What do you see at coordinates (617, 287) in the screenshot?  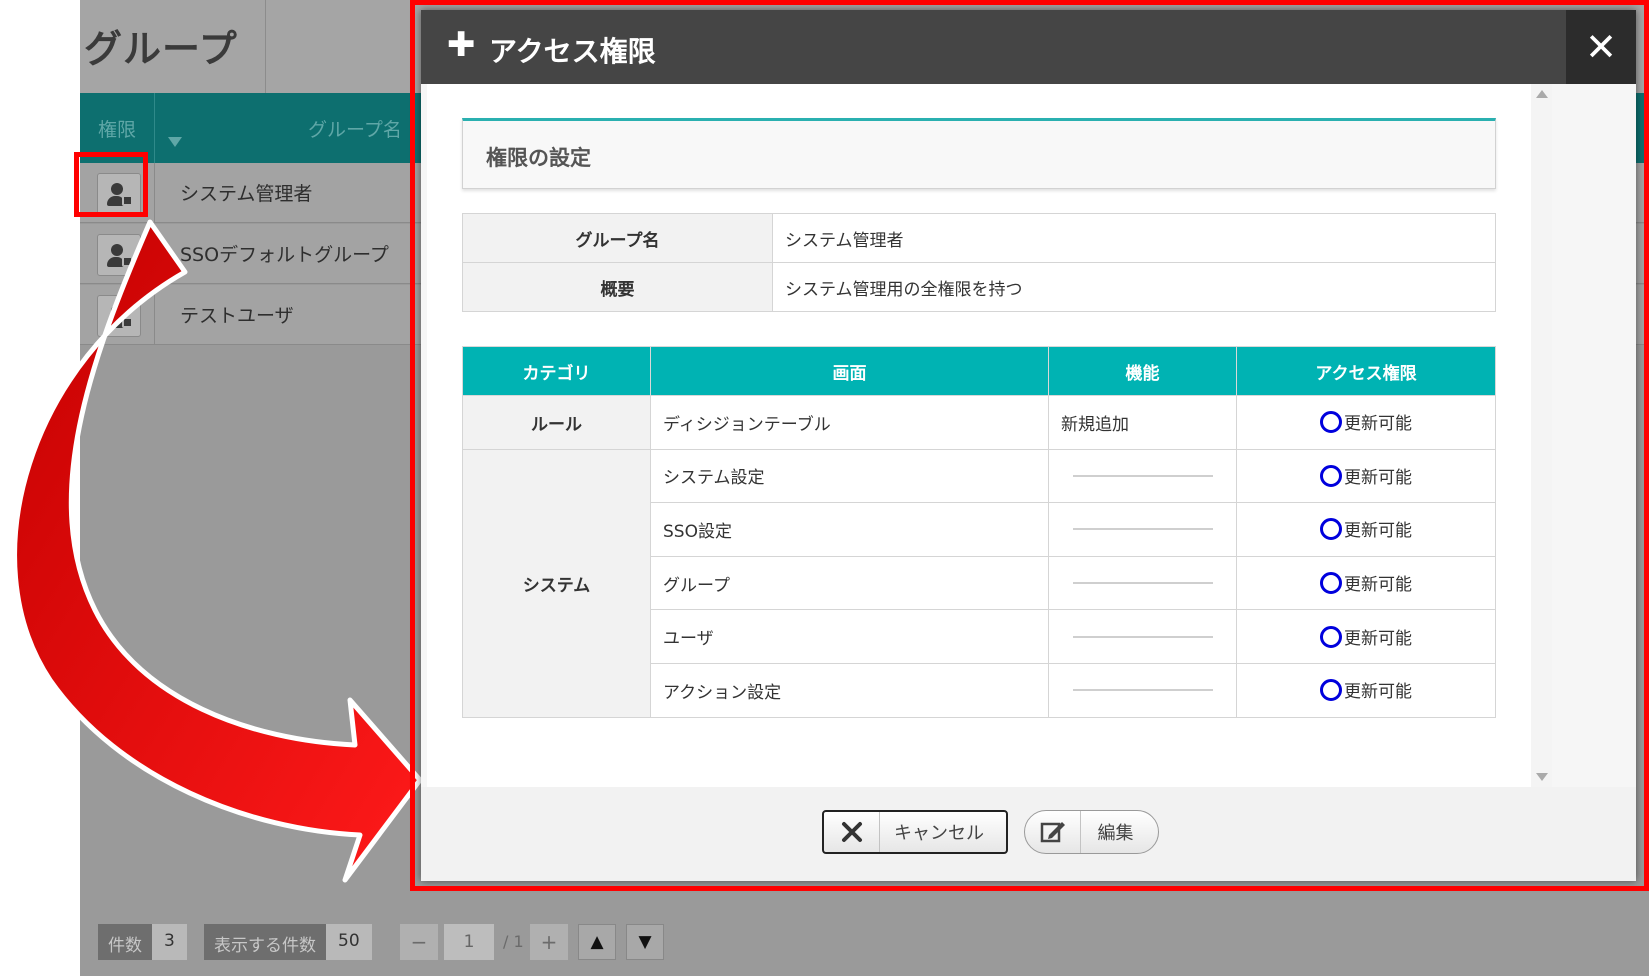 I see `summary-label: 概要` at bounding box center [617, 287].